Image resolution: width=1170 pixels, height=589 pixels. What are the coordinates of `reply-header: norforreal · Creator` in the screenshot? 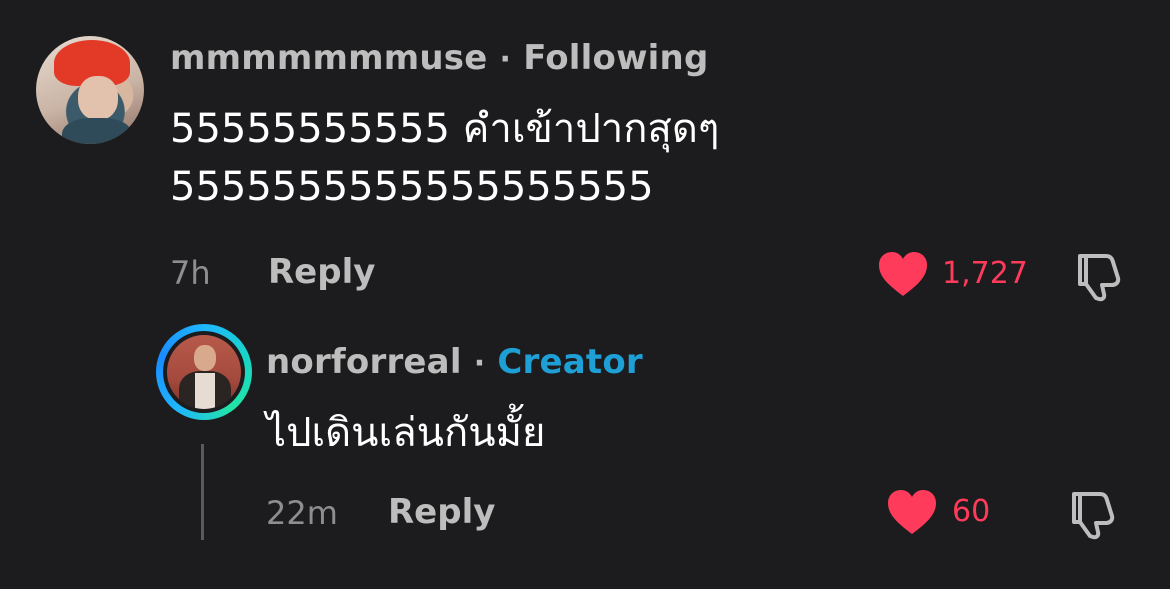 It's located at (454, 362).